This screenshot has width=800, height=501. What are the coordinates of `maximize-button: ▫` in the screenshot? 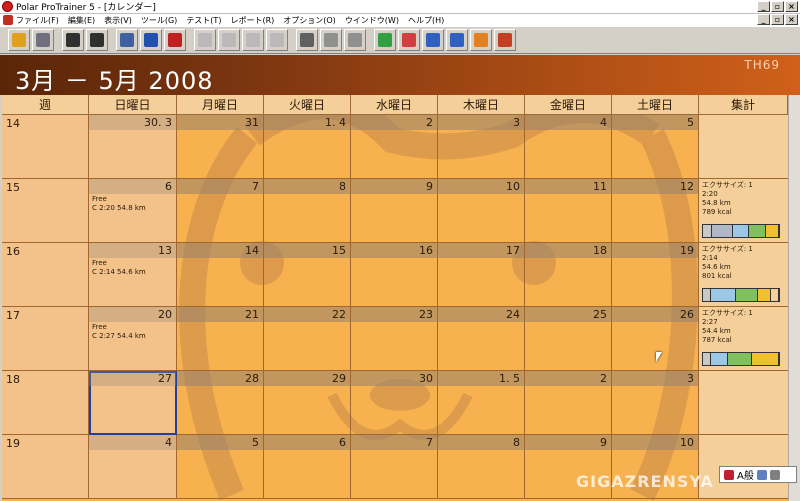 It's located at (777, 6).